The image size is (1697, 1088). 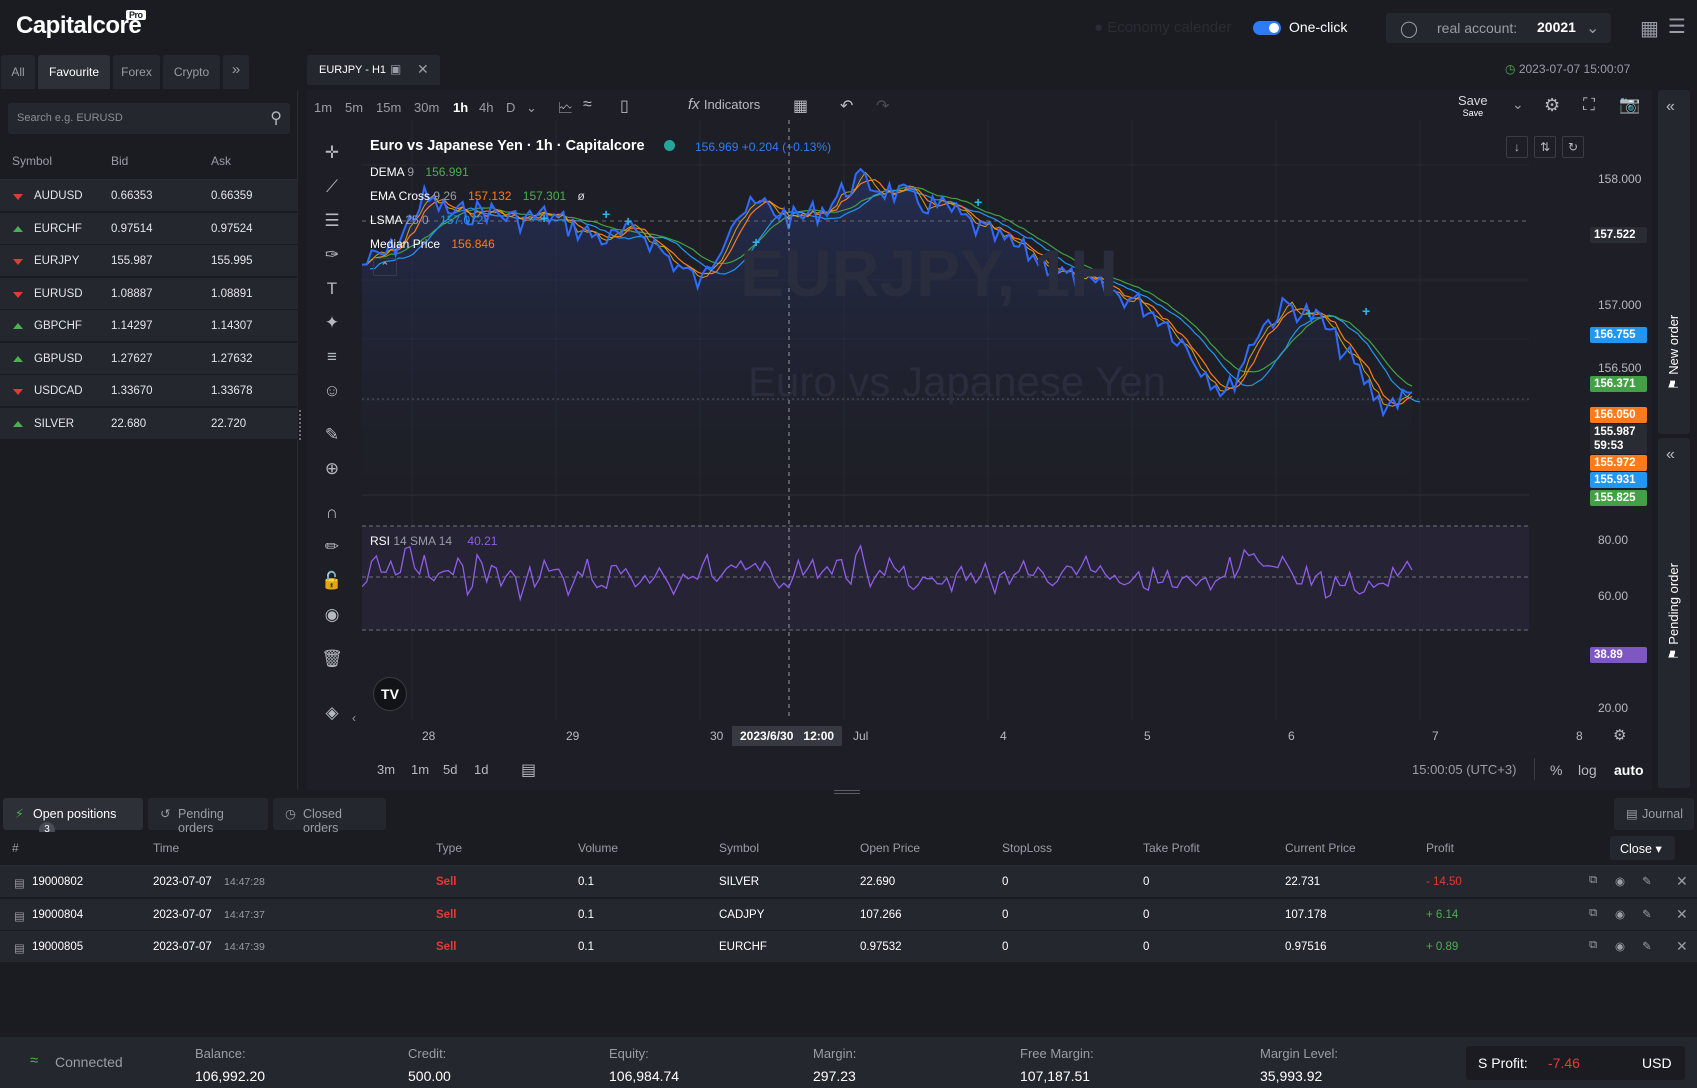 I want to click on crosshair-icon: ✛, so click(x=332, y=154).